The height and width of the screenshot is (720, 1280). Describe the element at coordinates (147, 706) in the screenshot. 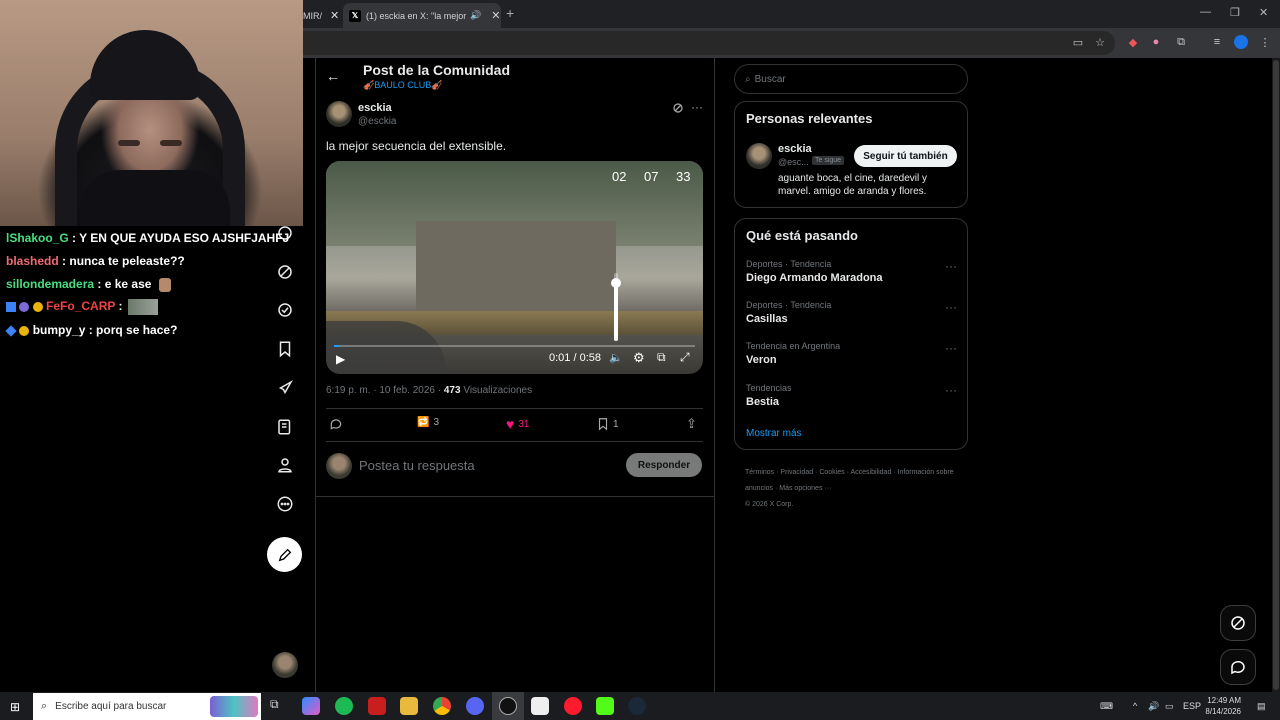

I see `taskbar-search: ⌕ Escribe aquí para buscar` at that location.